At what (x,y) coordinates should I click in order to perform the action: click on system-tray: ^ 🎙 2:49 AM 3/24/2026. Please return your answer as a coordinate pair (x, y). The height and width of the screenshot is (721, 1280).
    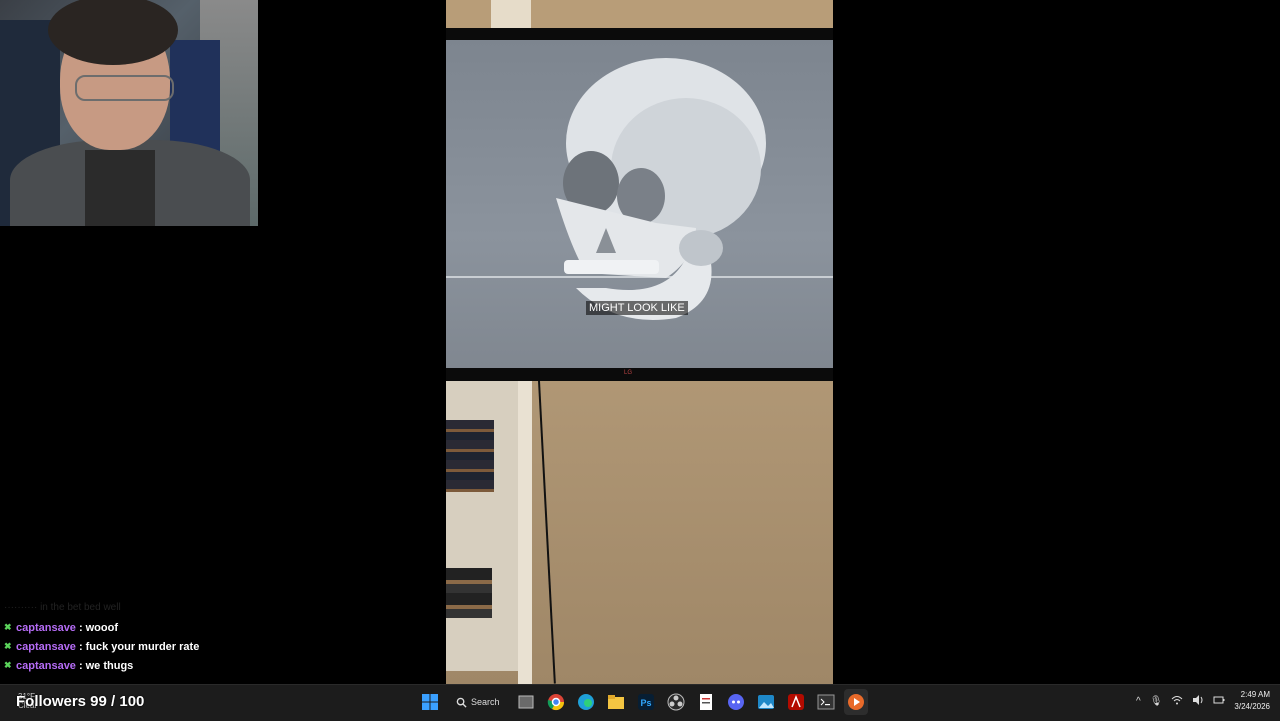
    Looking at the image, I should click on (1203, 701).